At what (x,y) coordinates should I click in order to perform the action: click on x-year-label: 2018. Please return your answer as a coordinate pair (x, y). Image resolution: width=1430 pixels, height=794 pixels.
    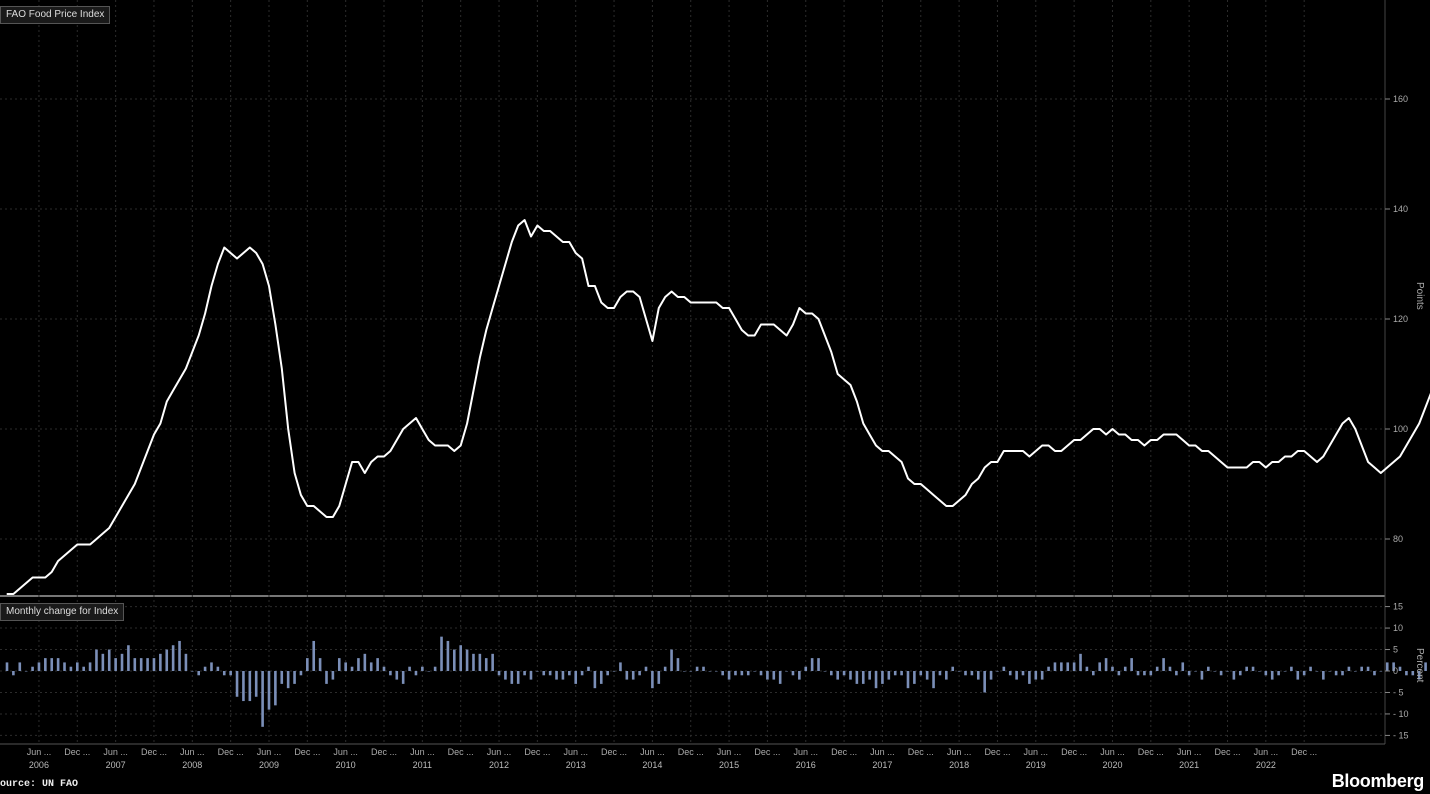
    Looking at the image, I should click on (959, 765).